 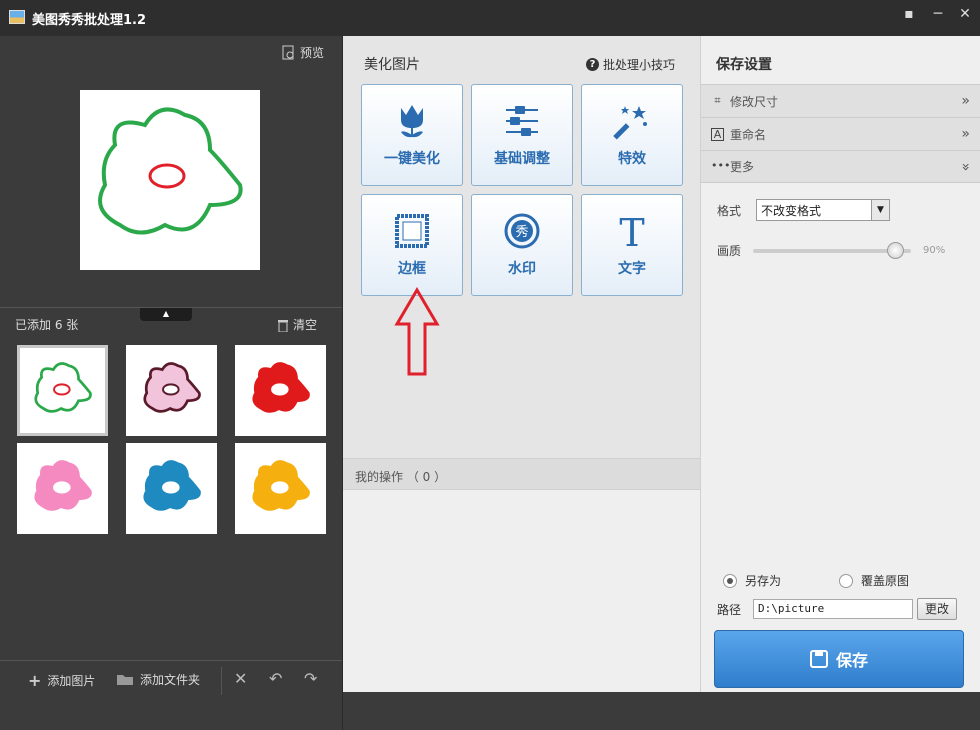 I want to click on format-label: 格式, so click(x=729, y=210).